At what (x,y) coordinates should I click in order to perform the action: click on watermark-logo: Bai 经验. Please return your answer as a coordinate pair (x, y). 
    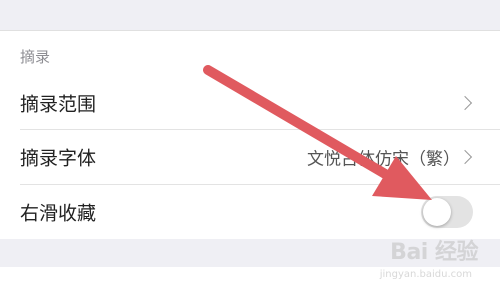
    Looking at the image, I should click on (434, 252).